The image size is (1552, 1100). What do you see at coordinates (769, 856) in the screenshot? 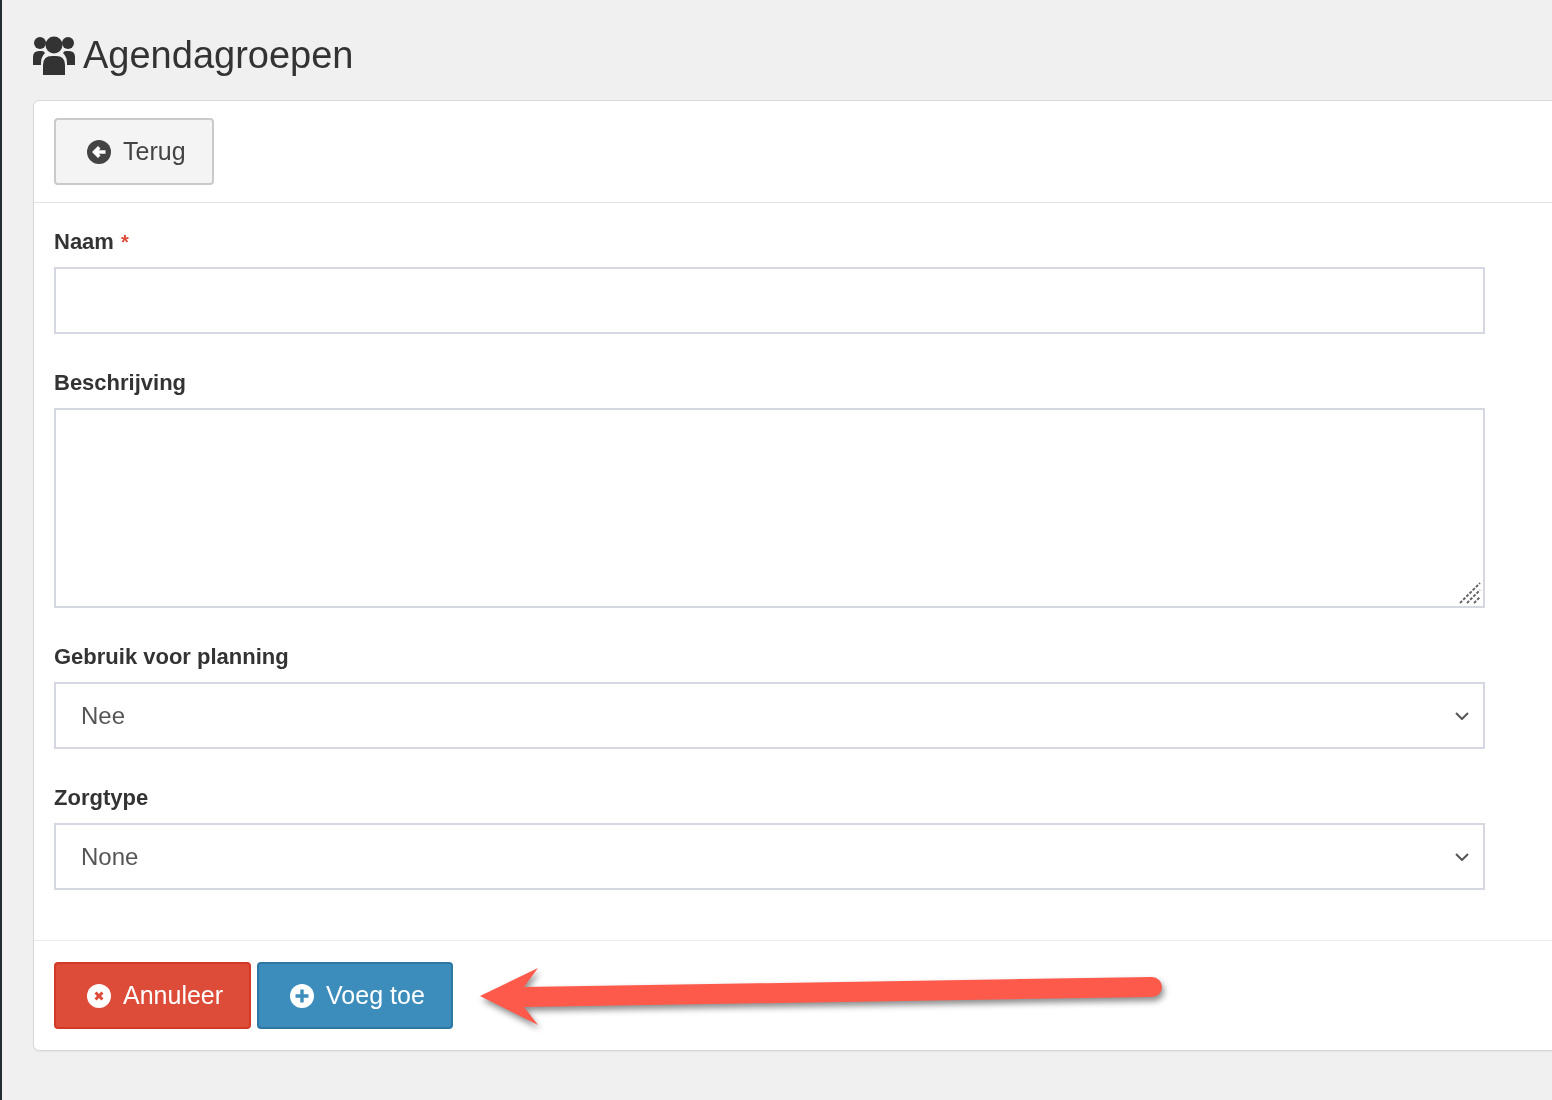
I see `select-field: None` at bounding box center [769, 856].